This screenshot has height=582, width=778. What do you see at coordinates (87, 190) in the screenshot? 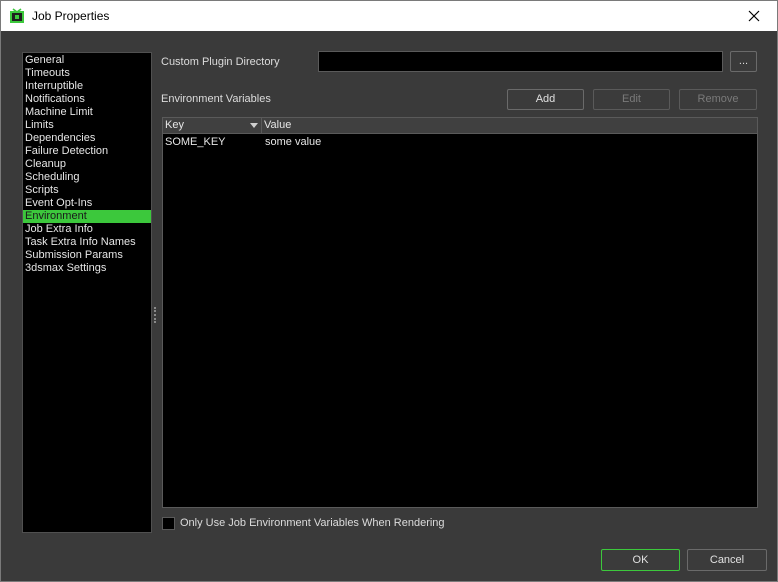
I see `sidebar-item-scripts: Scripts` at bounding box center [87, 190].